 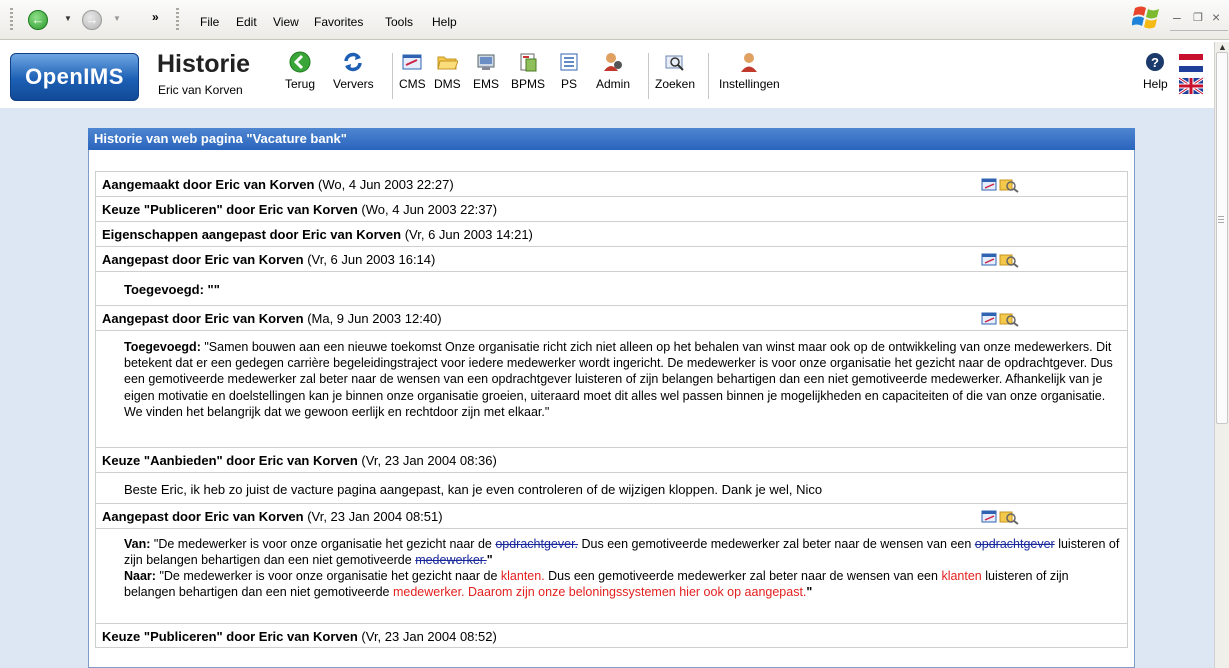 I want to click on toolbar-grip, so click(x=11, y=20).